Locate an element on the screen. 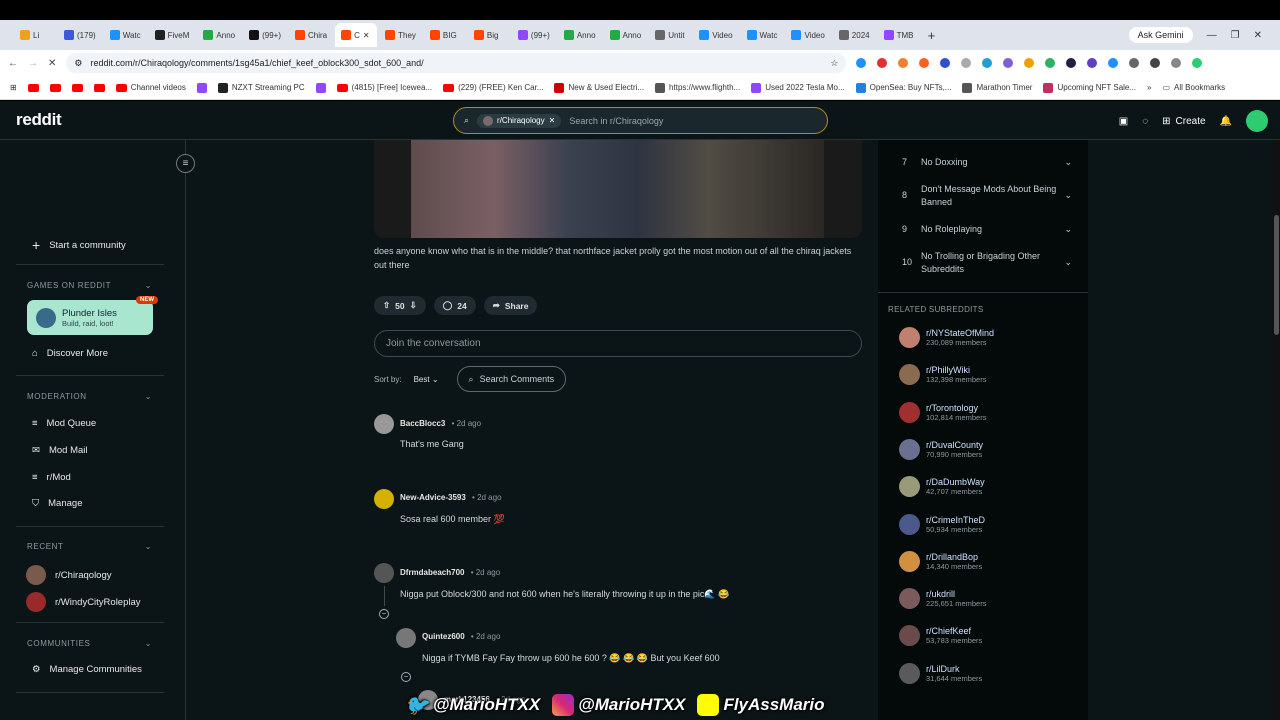  chat-icon: ◌ is located at coordinates (1145, 121).